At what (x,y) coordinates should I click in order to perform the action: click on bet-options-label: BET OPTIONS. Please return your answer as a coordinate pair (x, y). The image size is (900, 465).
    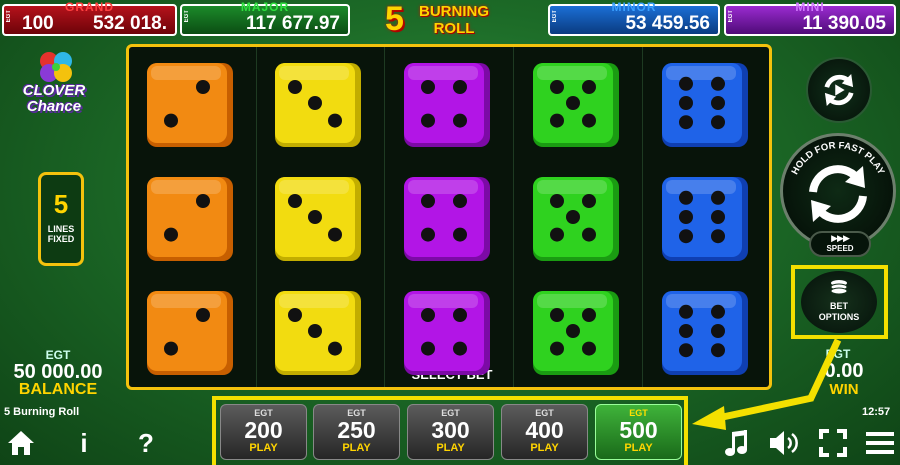
    Looking at the image, I should click on (839, 312).